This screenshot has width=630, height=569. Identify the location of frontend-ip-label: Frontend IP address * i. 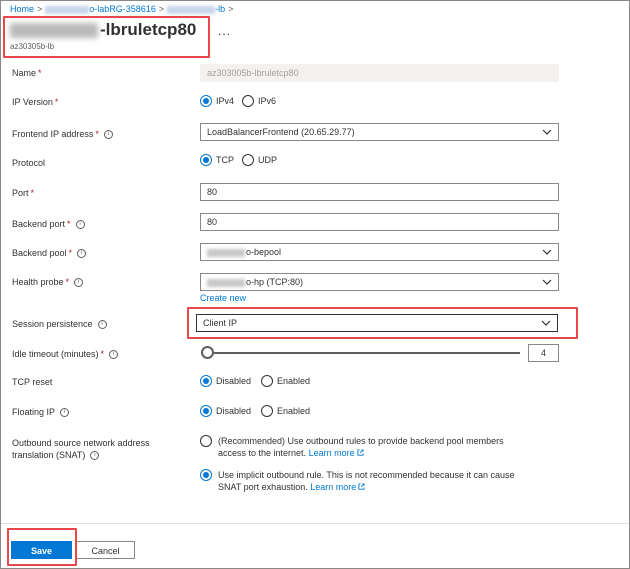
(62, 134).